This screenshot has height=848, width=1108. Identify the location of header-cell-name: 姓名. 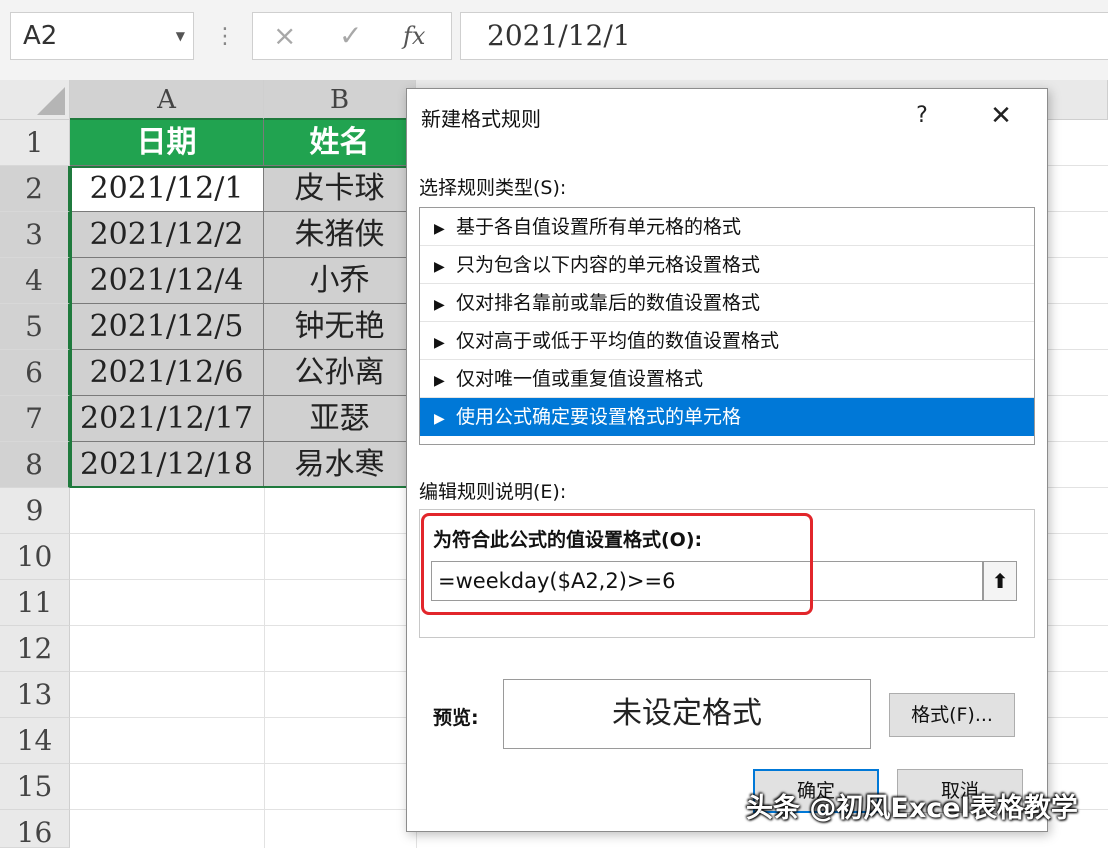
(340, 143).